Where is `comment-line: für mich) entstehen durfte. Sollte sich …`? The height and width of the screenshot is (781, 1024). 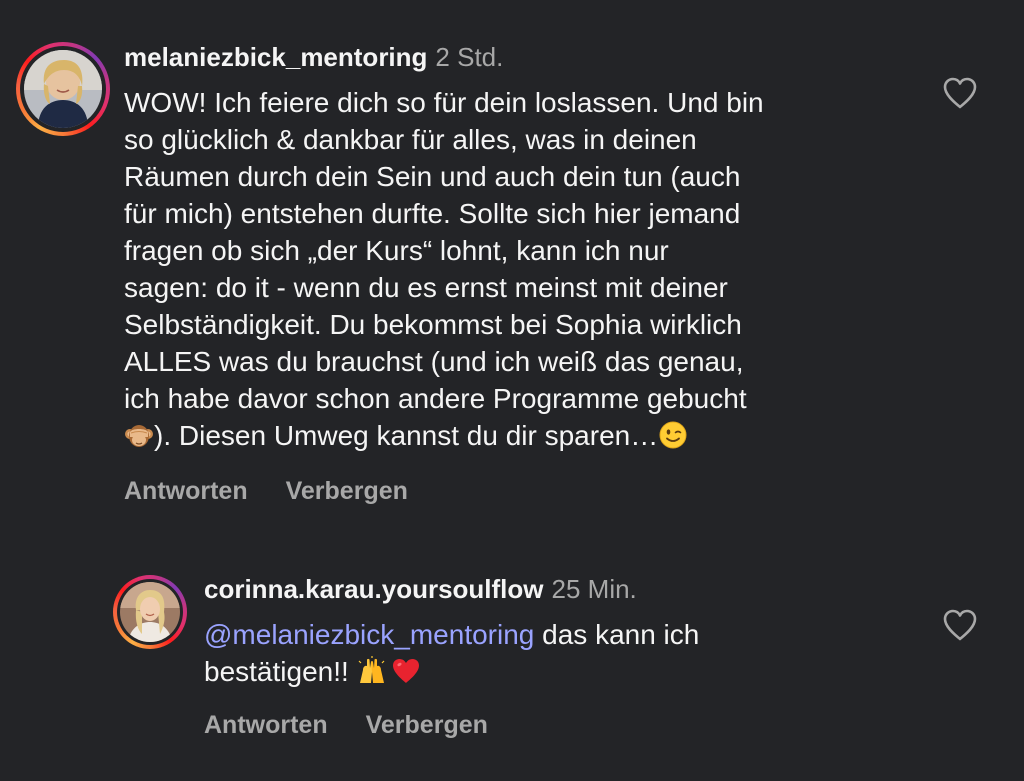
comment-line: für mich) entstehen durfte. Sollte sich … is located at coordinates (432, 213).